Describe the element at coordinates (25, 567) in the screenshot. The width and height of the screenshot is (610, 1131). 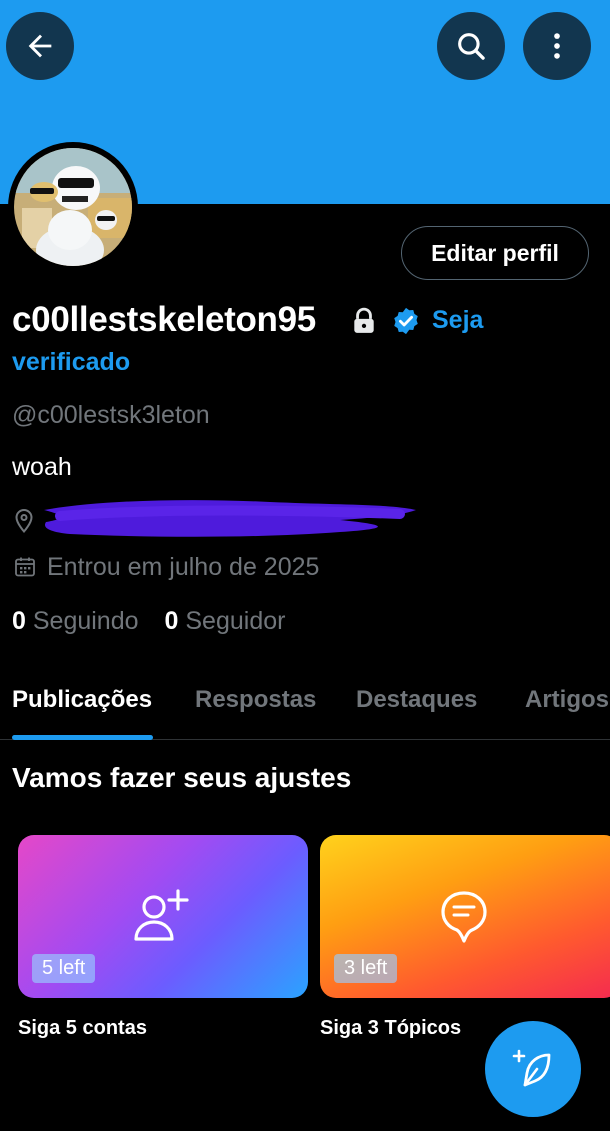
I see `calendar-icon` at that location.